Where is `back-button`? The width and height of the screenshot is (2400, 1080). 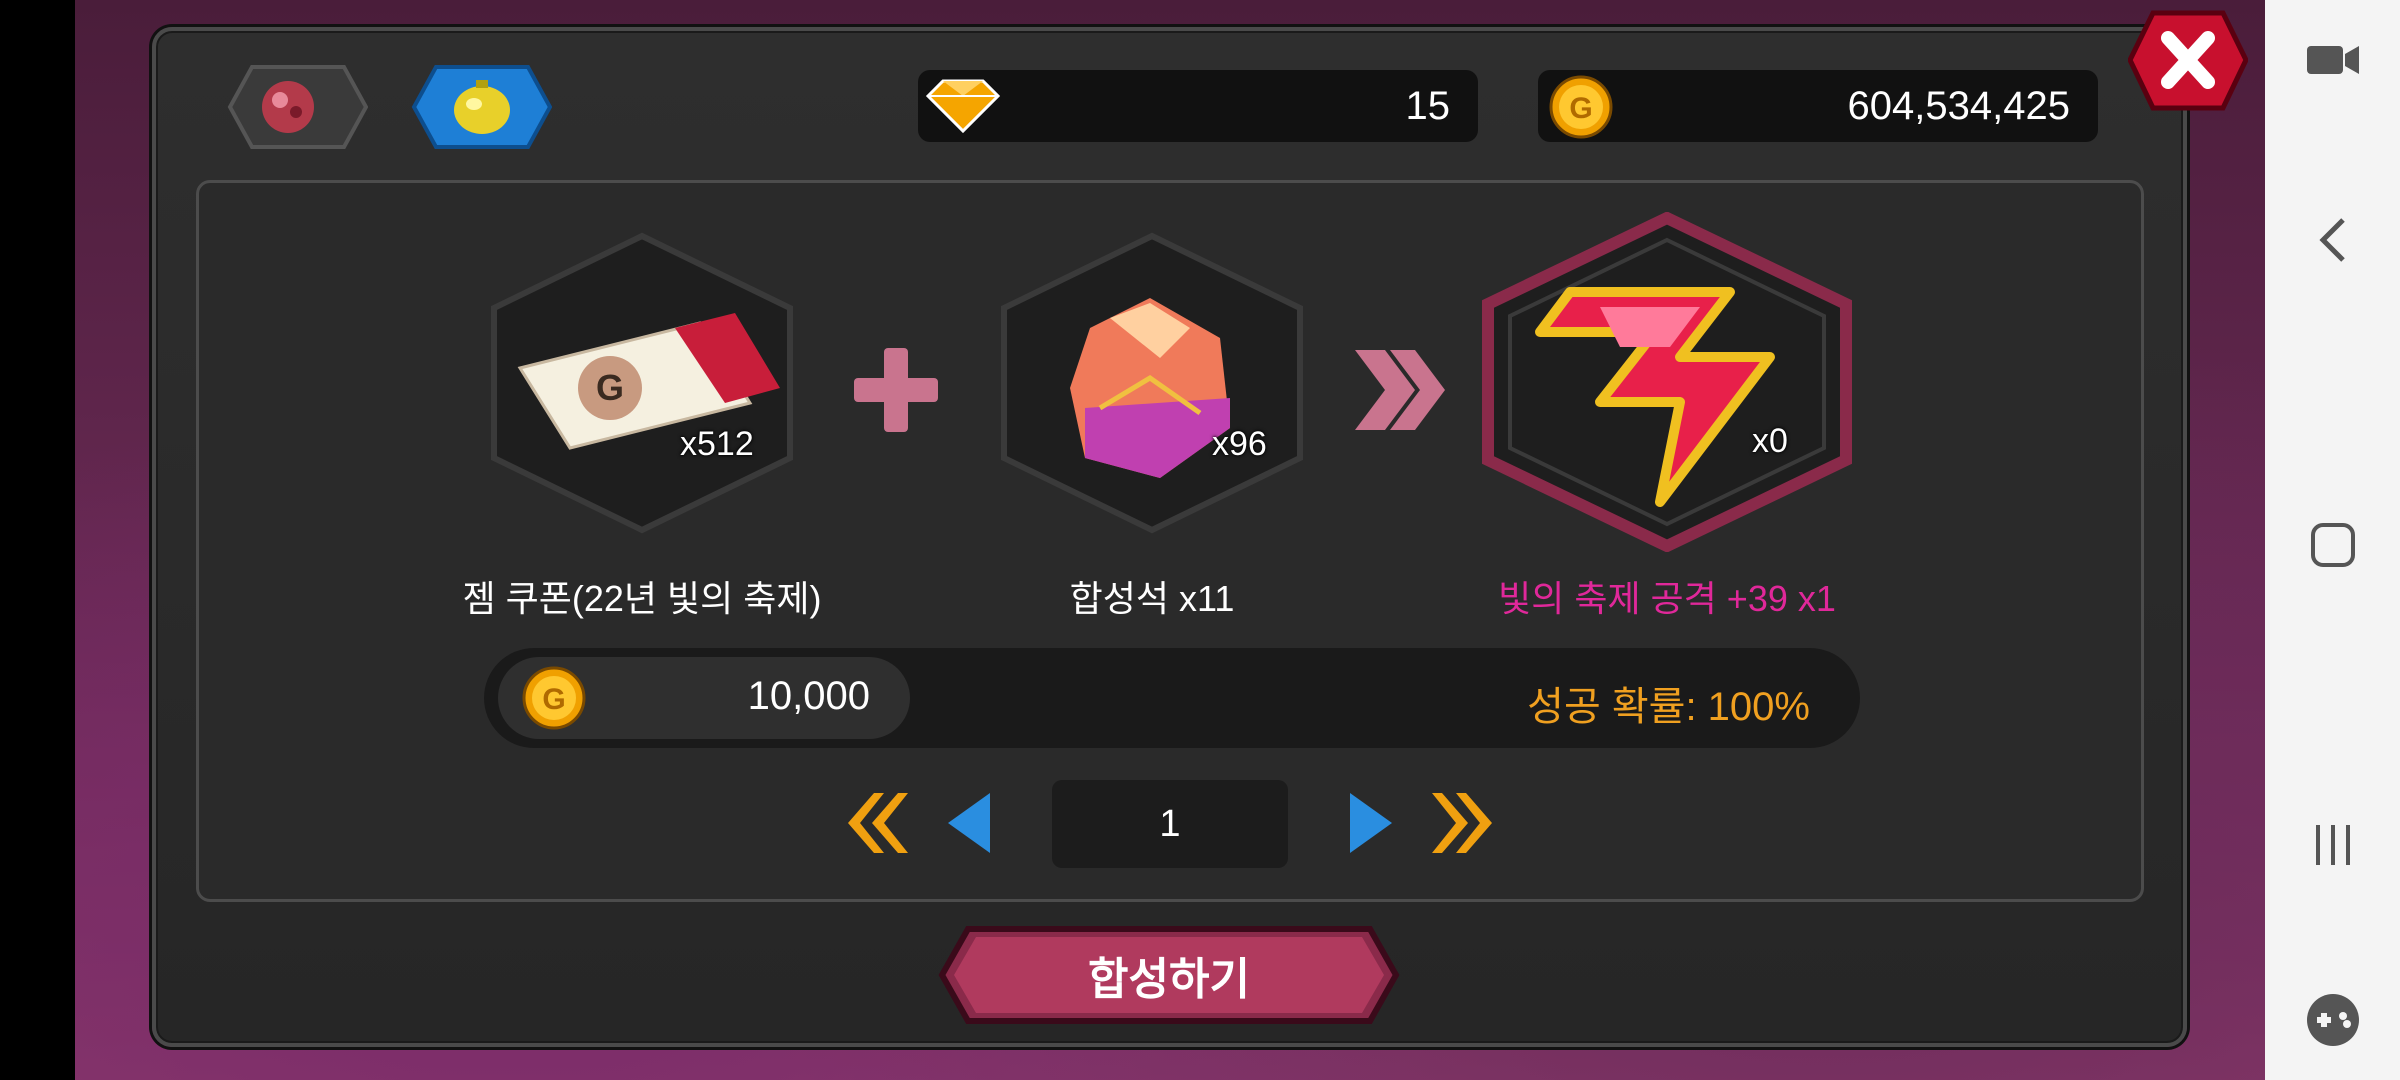
back-button is located at coordinates (2332, 240).